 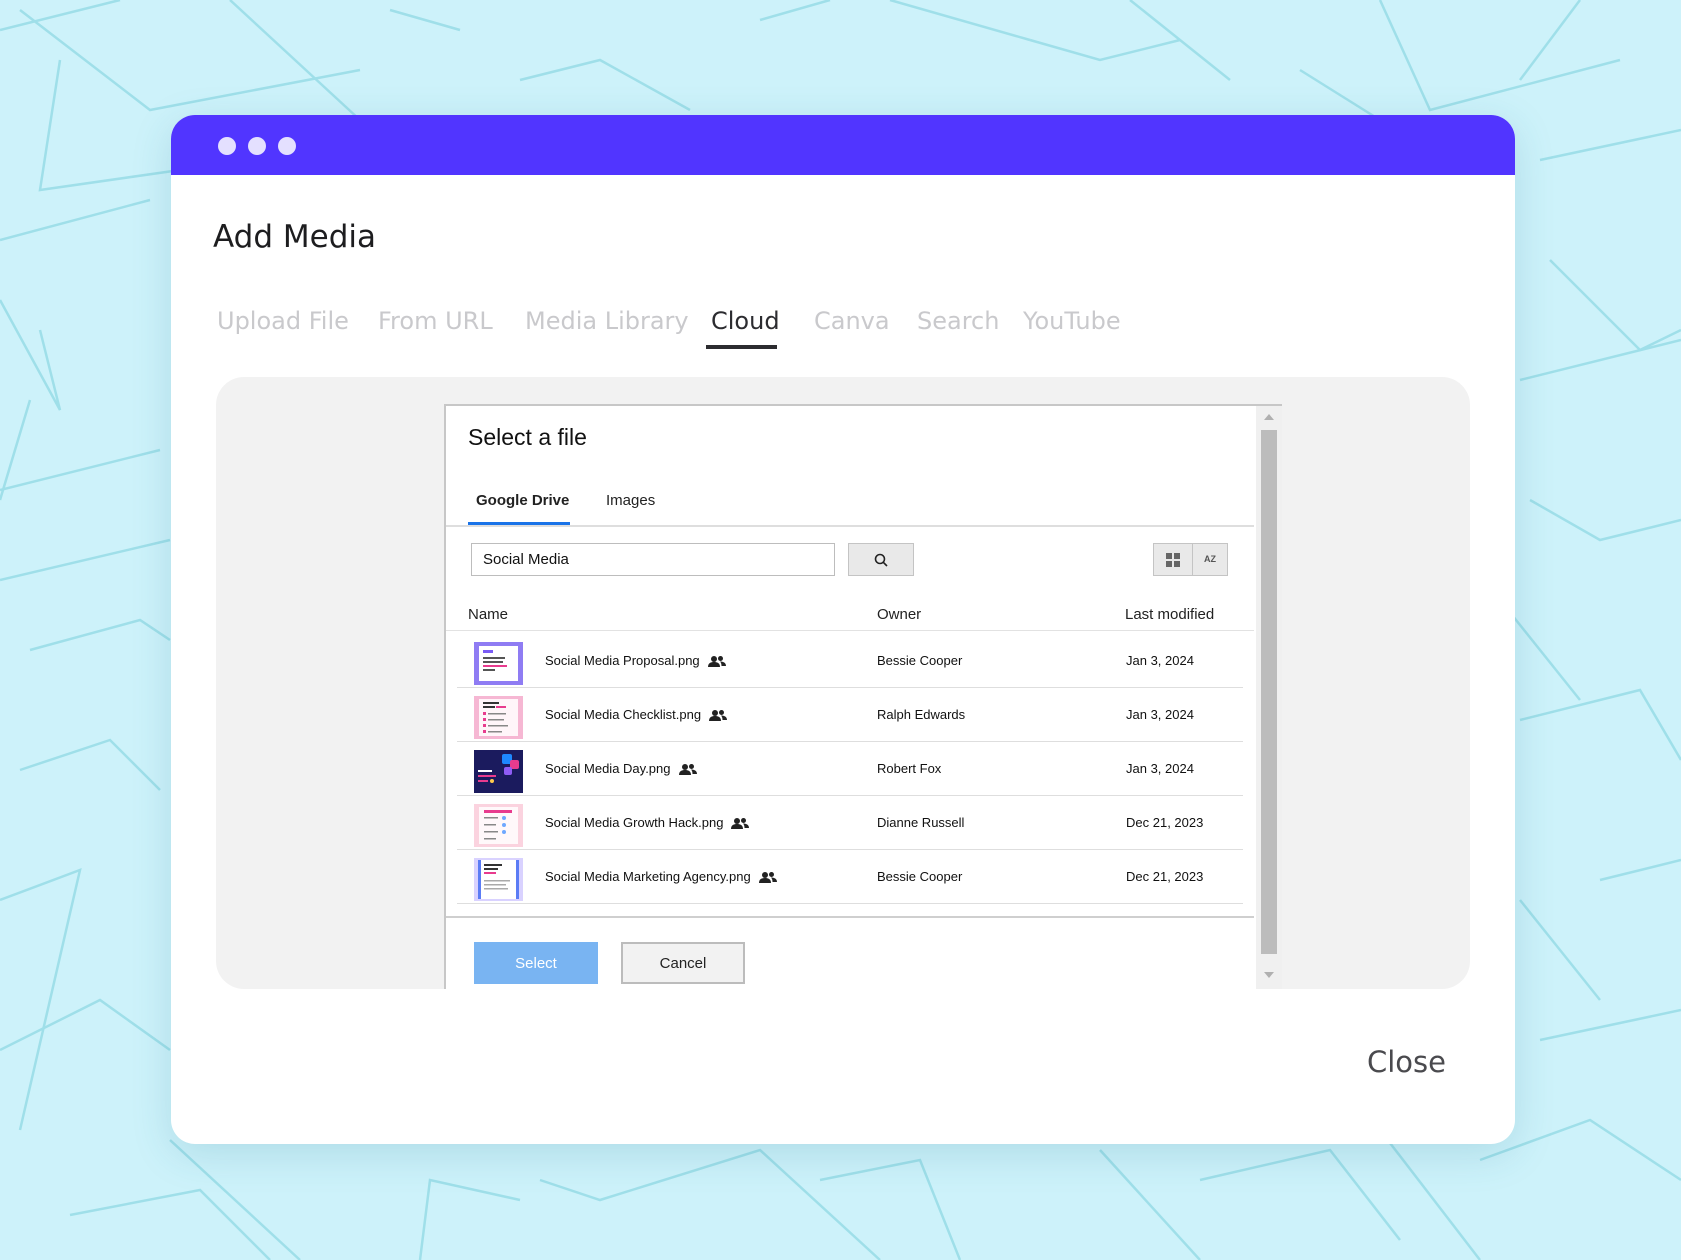 I want to click on grid-view-icon, so click(x=1173, y=559).